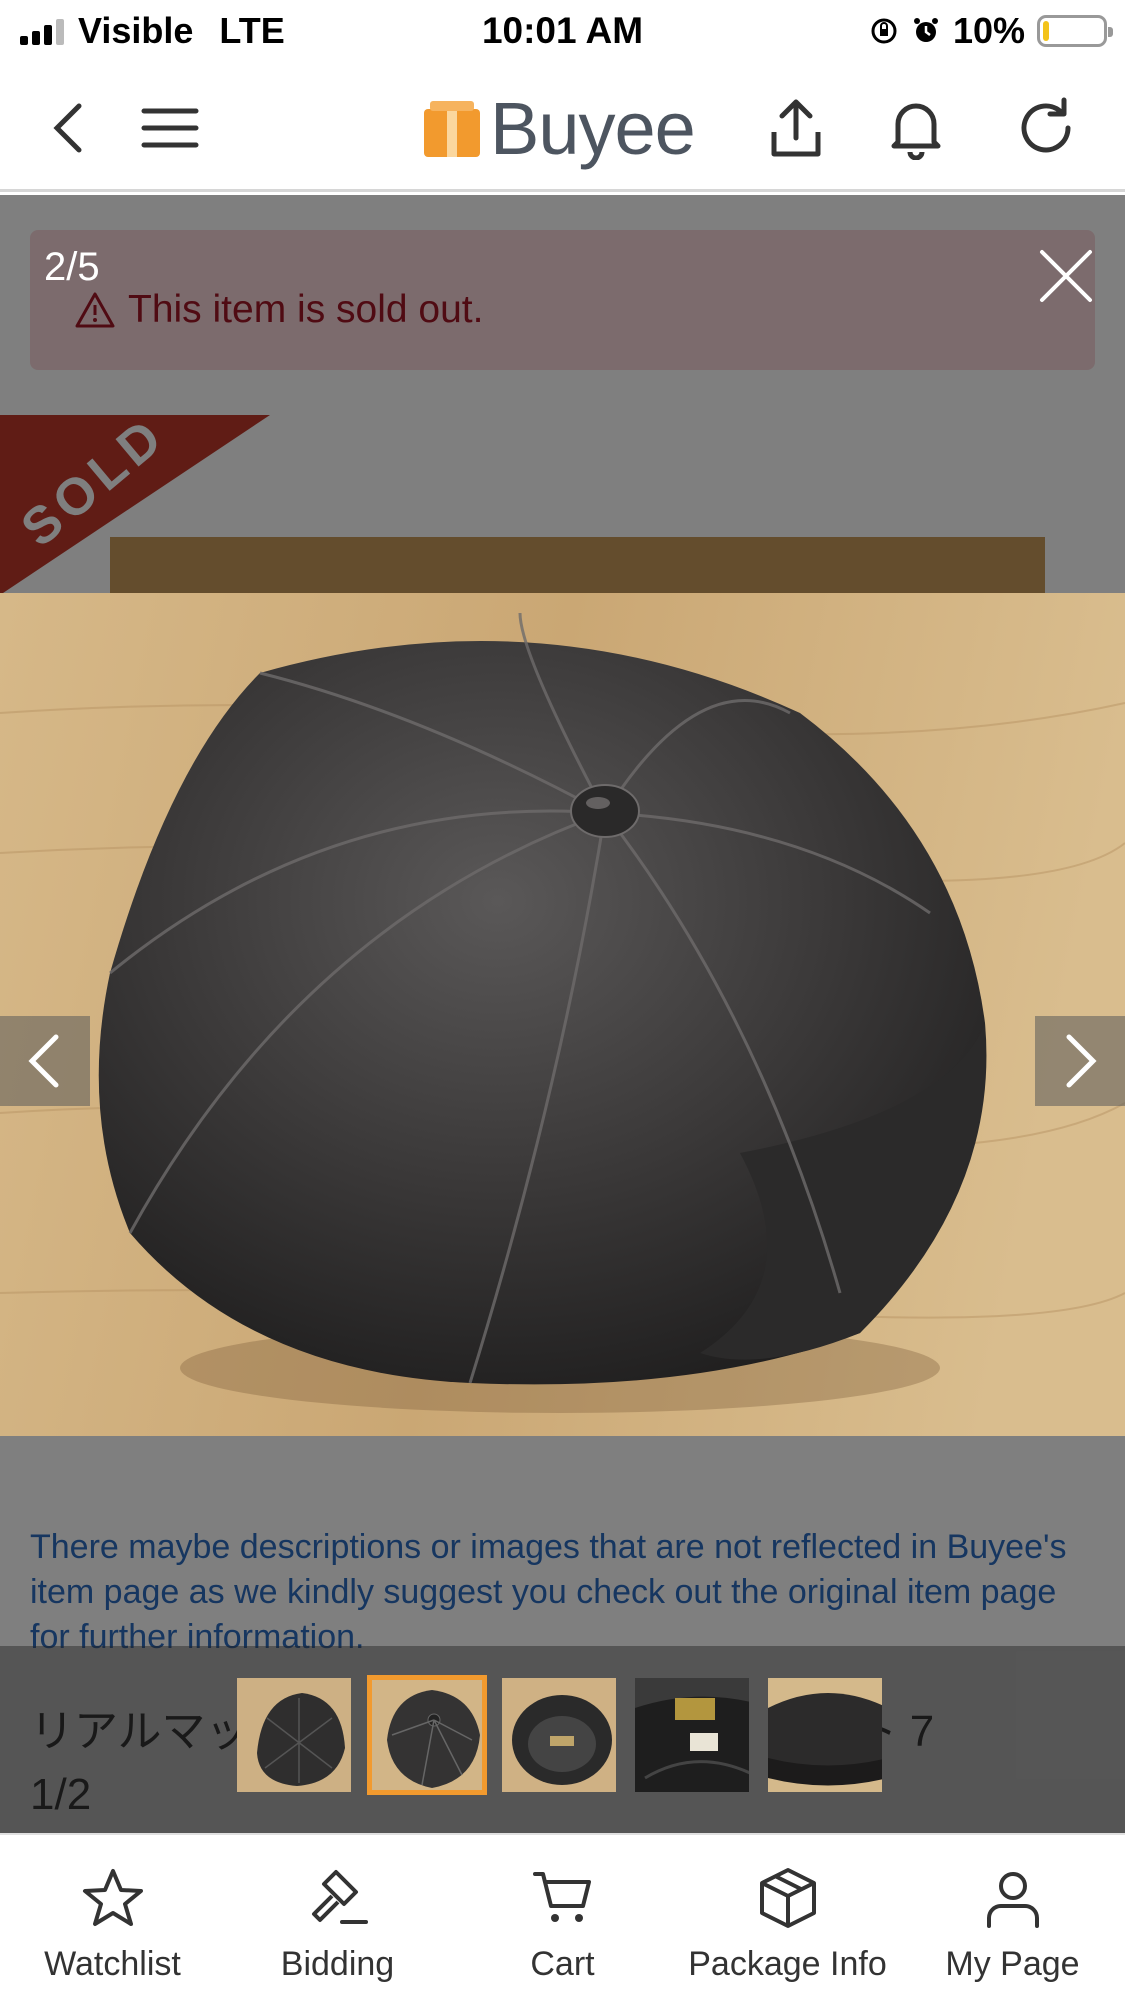  Describe the element at coordinates (1012, 1964) in the screenshot. I see `tab-label: My Page` at that location.